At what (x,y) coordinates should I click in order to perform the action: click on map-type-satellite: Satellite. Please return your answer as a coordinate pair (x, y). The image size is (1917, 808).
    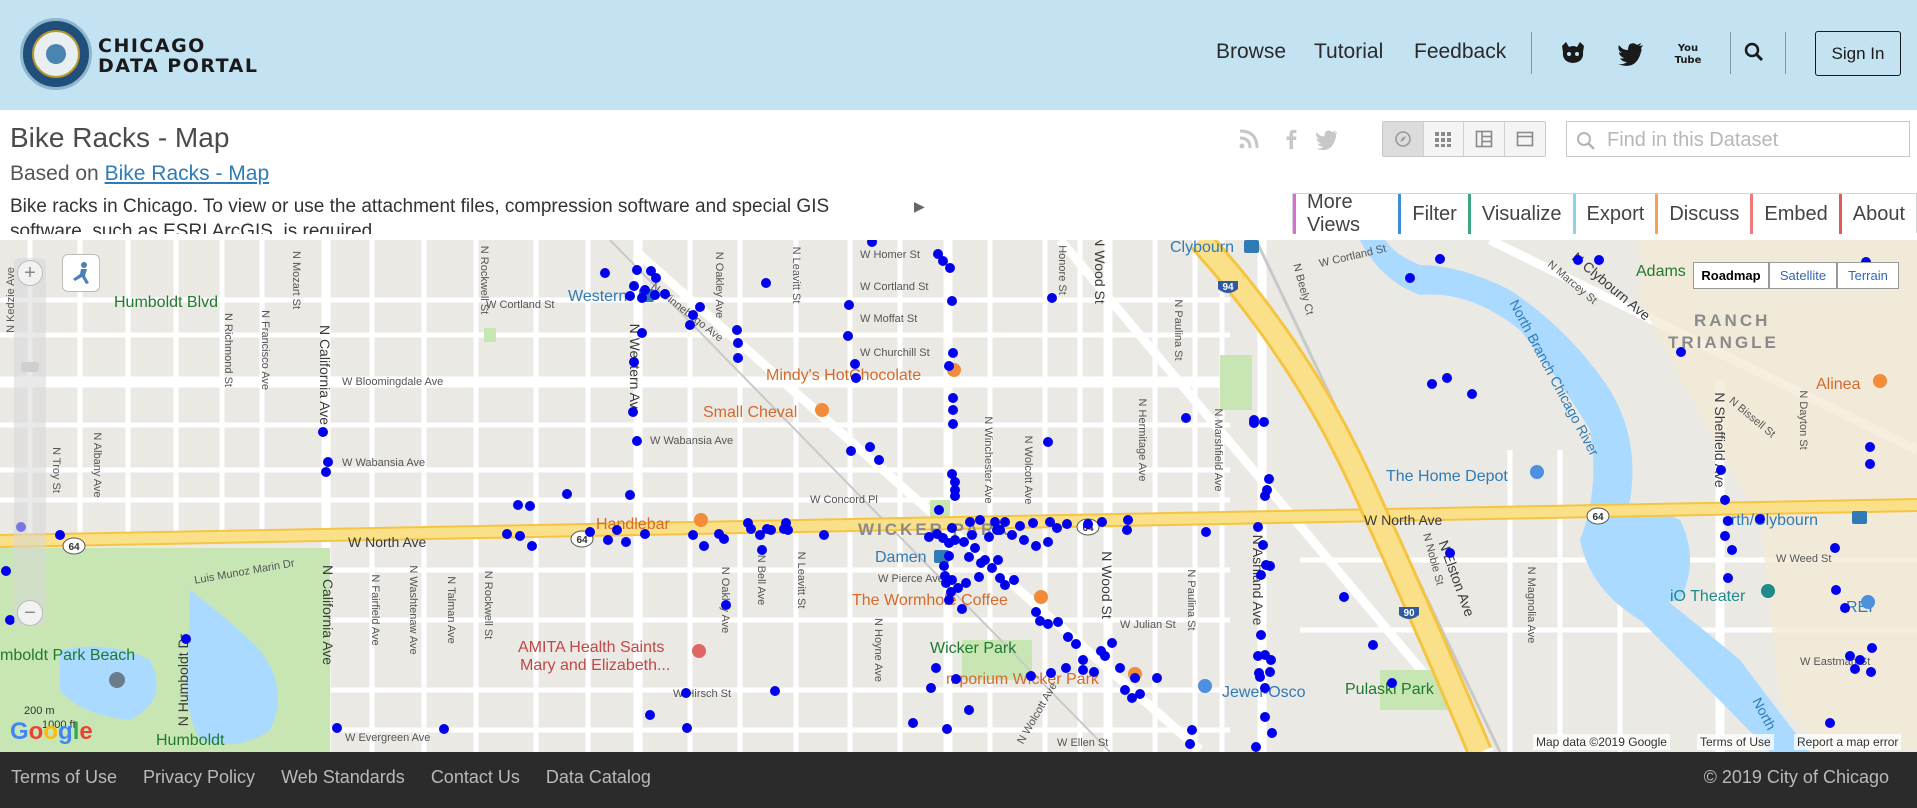
    Looking at the image, I should click on (1803, 275).